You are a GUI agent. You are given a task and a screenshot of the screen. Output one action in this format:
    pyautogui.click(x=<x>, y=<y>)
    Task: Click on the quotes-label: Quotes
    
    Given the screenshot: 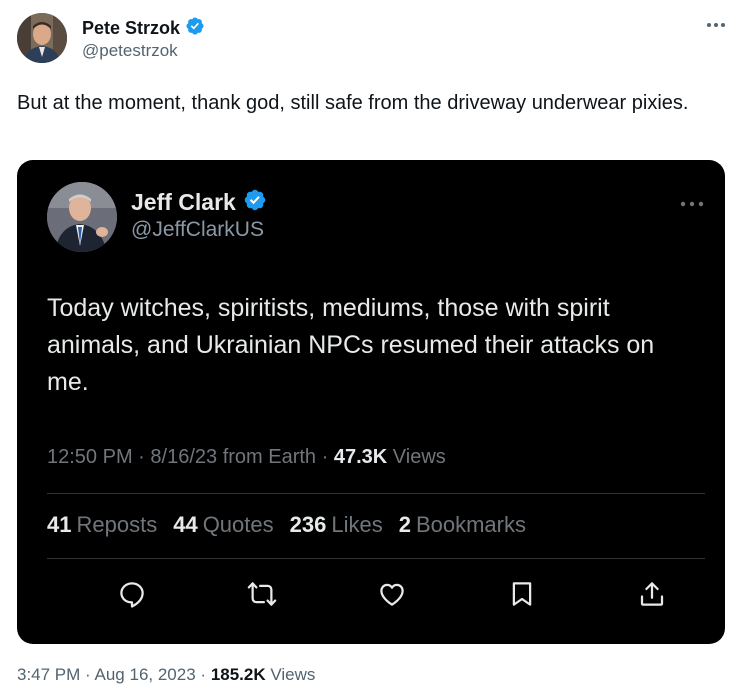 What is the action you would take?
    pyautogui.click(x=238, y=524)
    